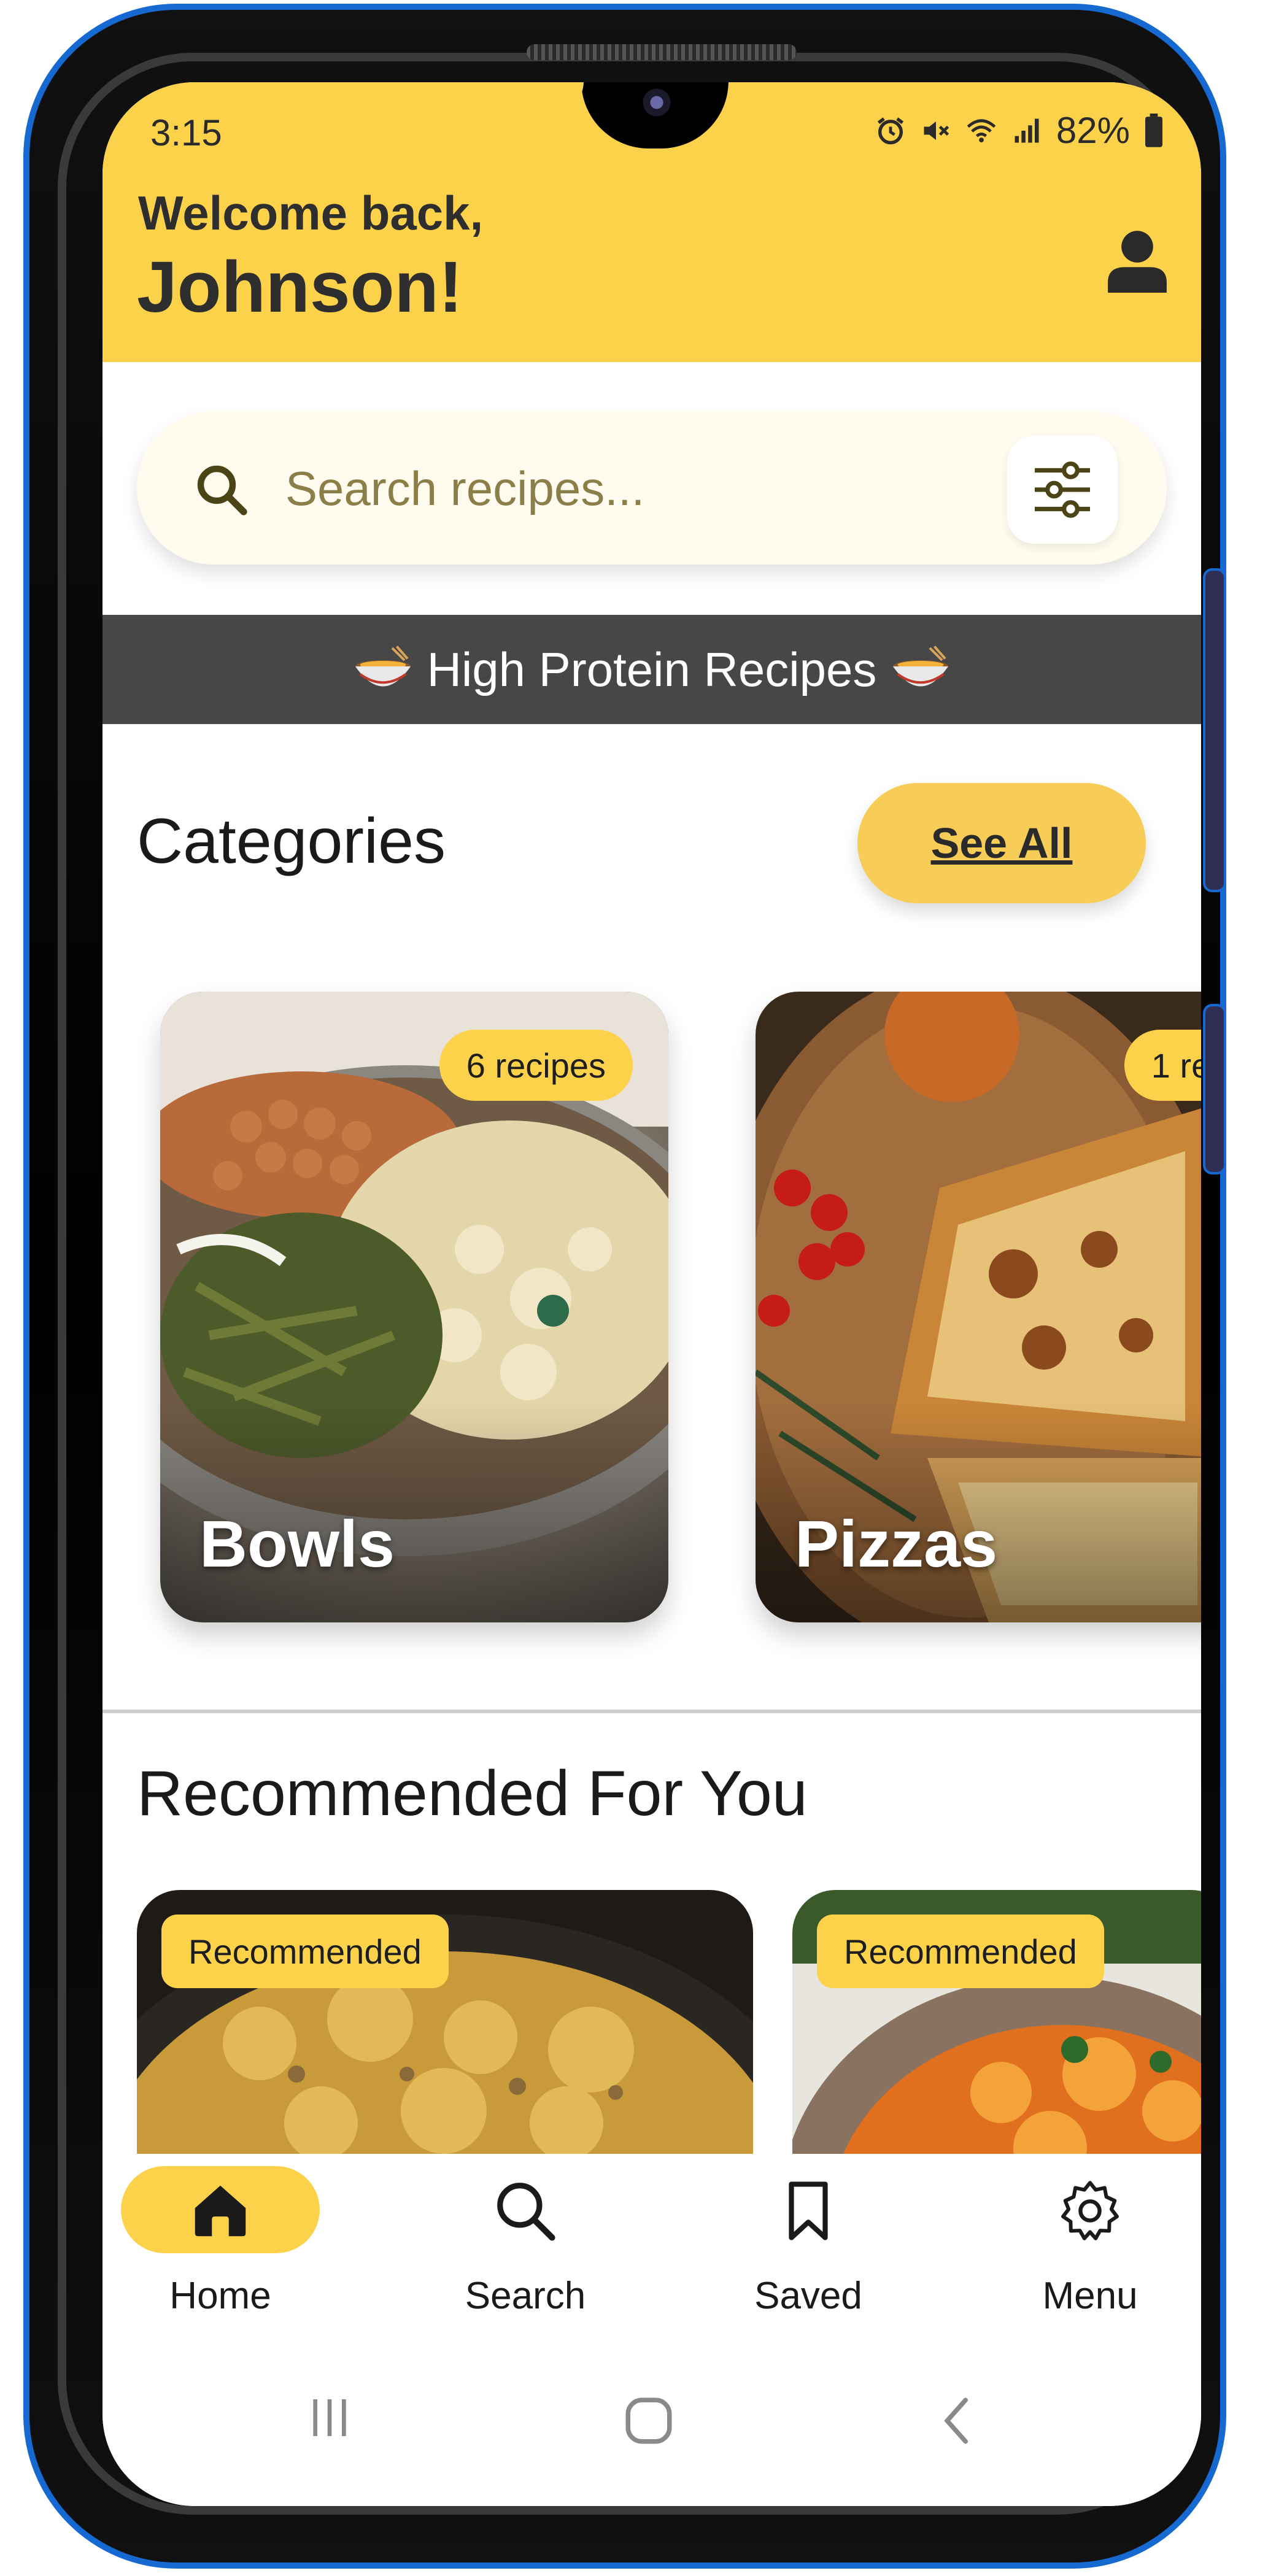  I want to click on see-all-button: See All, so click(1002, 843).